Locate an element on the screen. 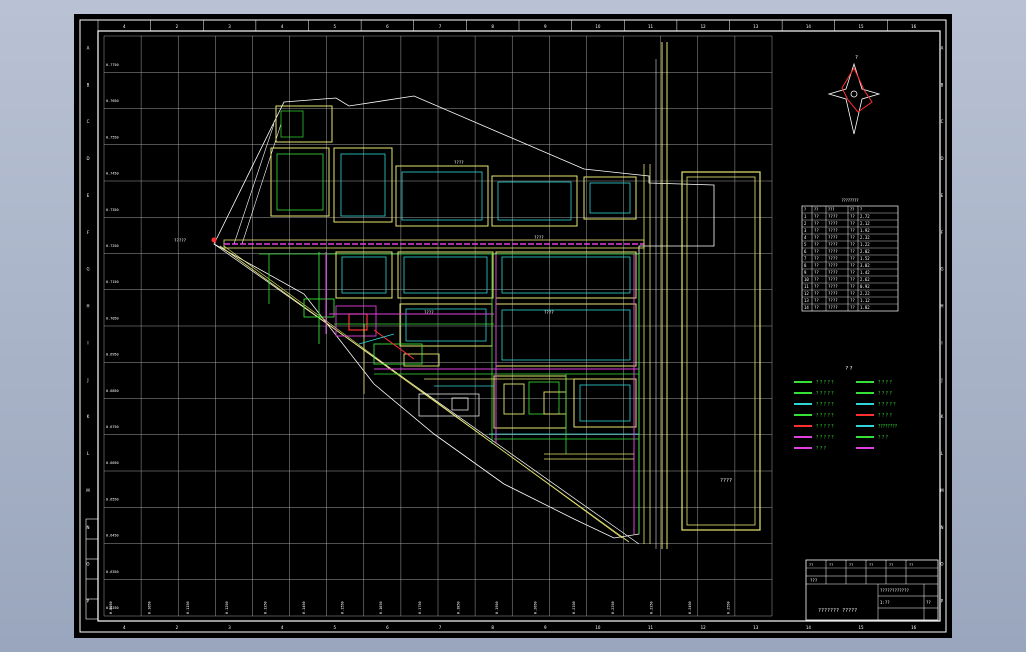  left-ruler-label: O is located at coordinates (87, 564).